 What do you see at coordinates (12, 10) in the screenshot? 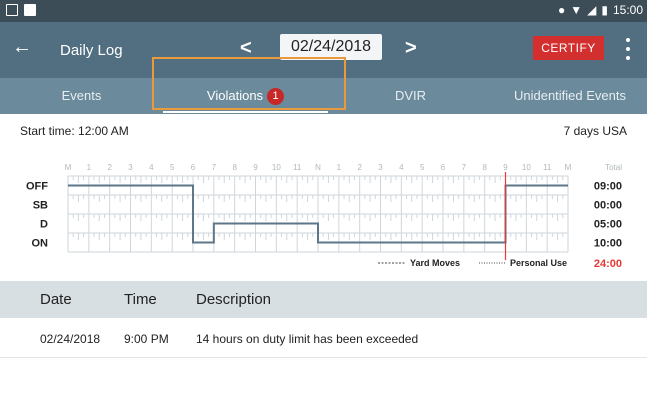
I see `gallery-icon` at bounding box center [12, 10].